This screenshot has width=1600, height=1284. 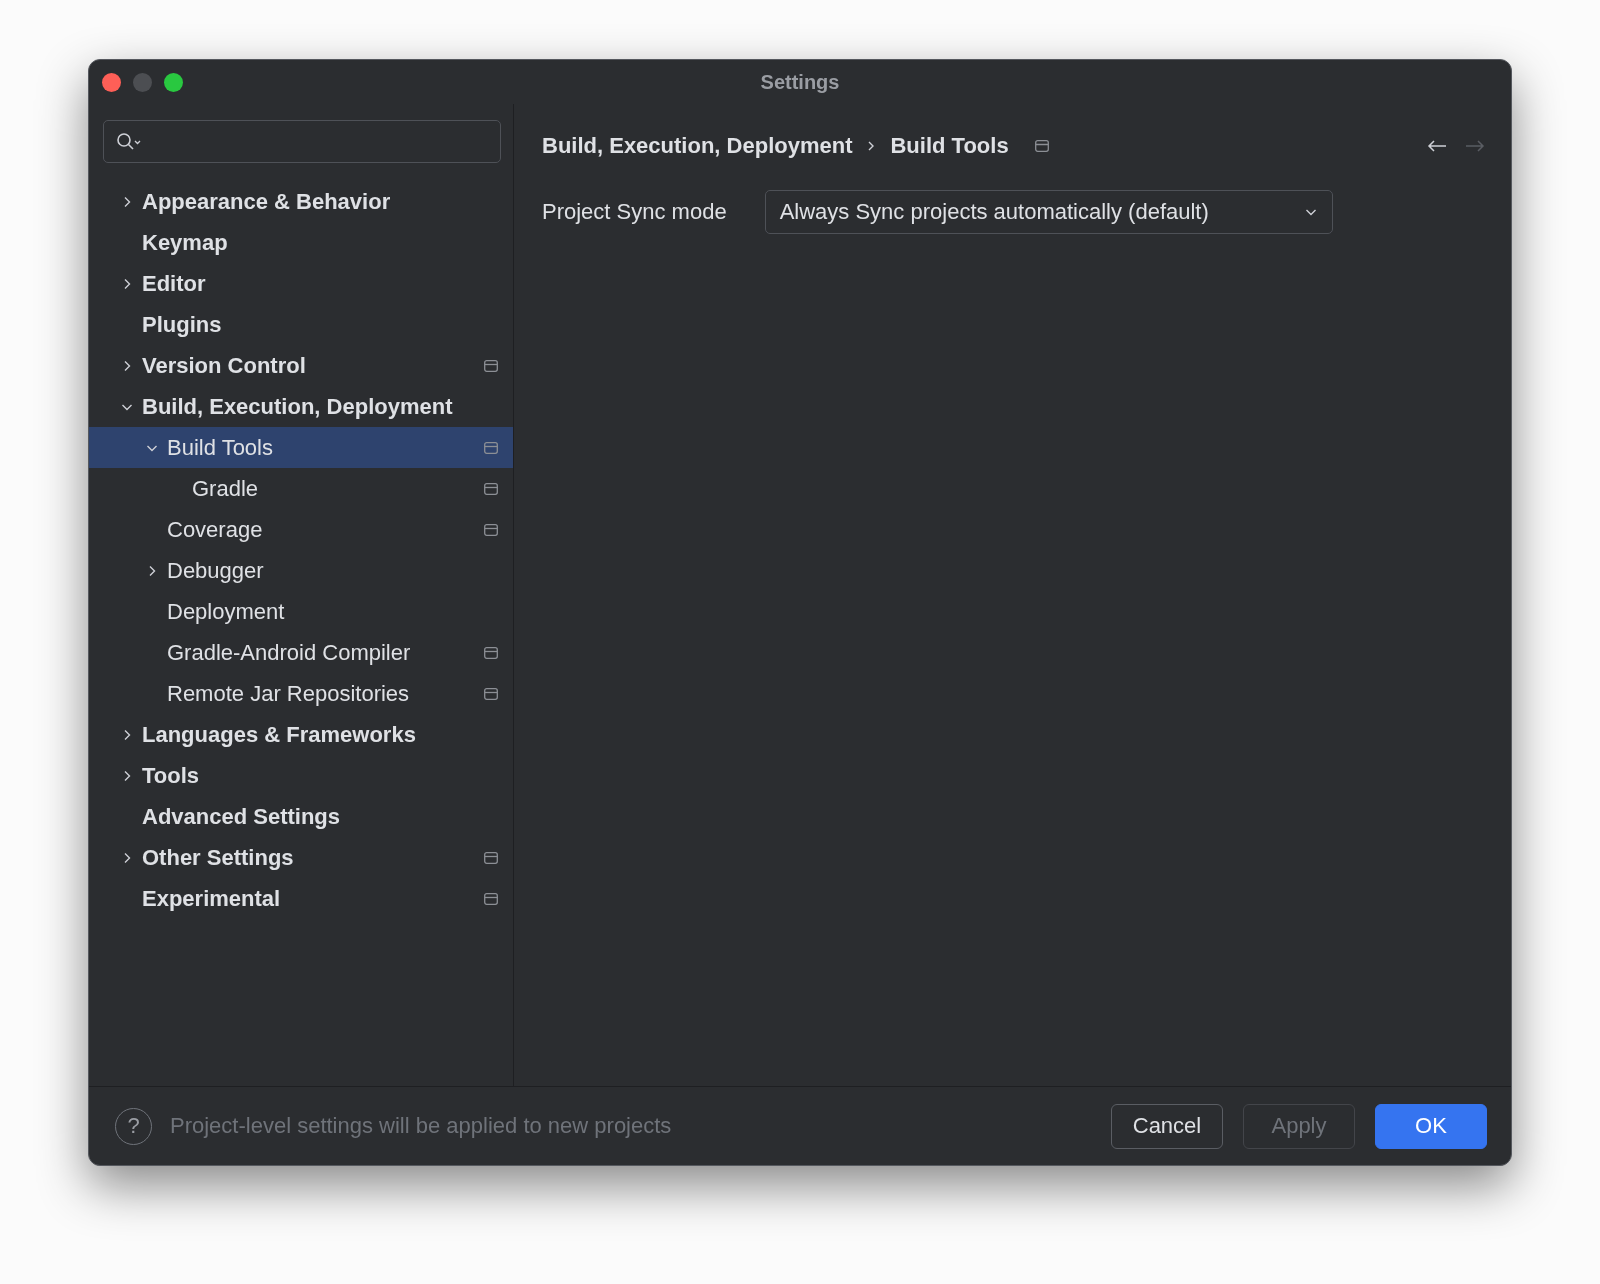 What do you see at coordinates (301, 283) in the screenshot?
I see `tree-item: Editor` at bounding box center [301, 283].